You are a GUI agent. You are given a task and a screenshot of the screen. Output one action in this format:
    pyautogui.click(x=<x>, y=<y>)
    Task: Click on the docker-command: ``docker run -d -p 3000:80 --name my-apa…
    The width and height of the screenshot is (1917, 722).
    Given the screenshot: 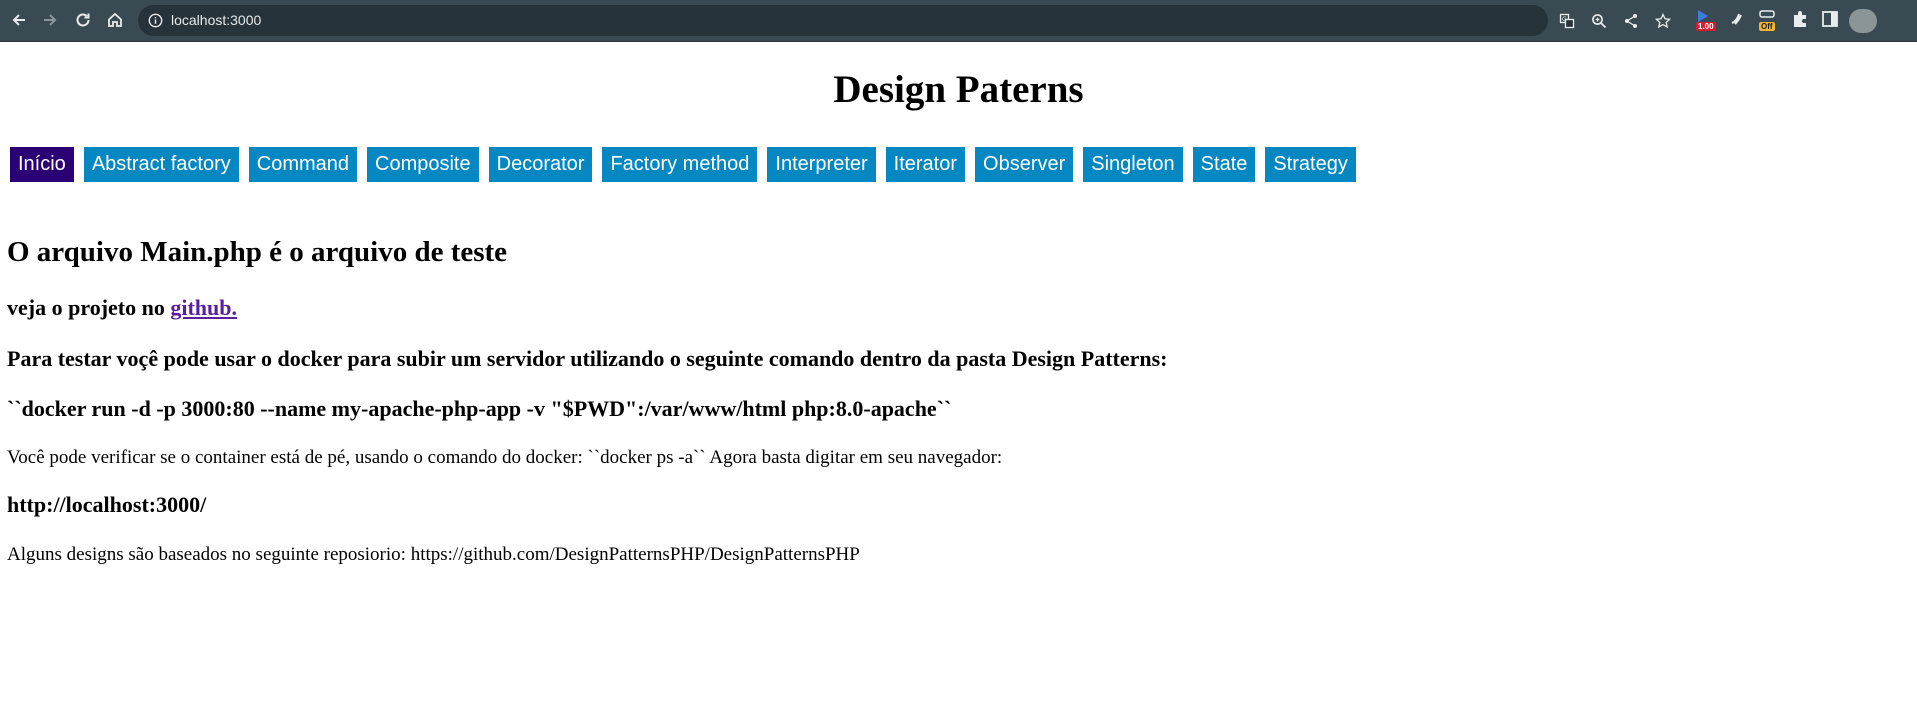 What is the action you would take?
    pyautogui.click(x=479, y=408)
    